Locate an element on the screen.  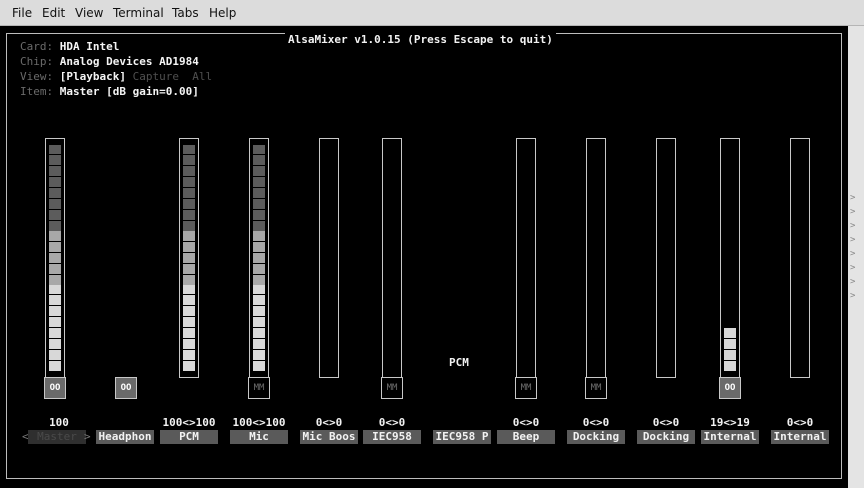
iec958-volume-value: 0<>0 is located at coordinates (392, 422).